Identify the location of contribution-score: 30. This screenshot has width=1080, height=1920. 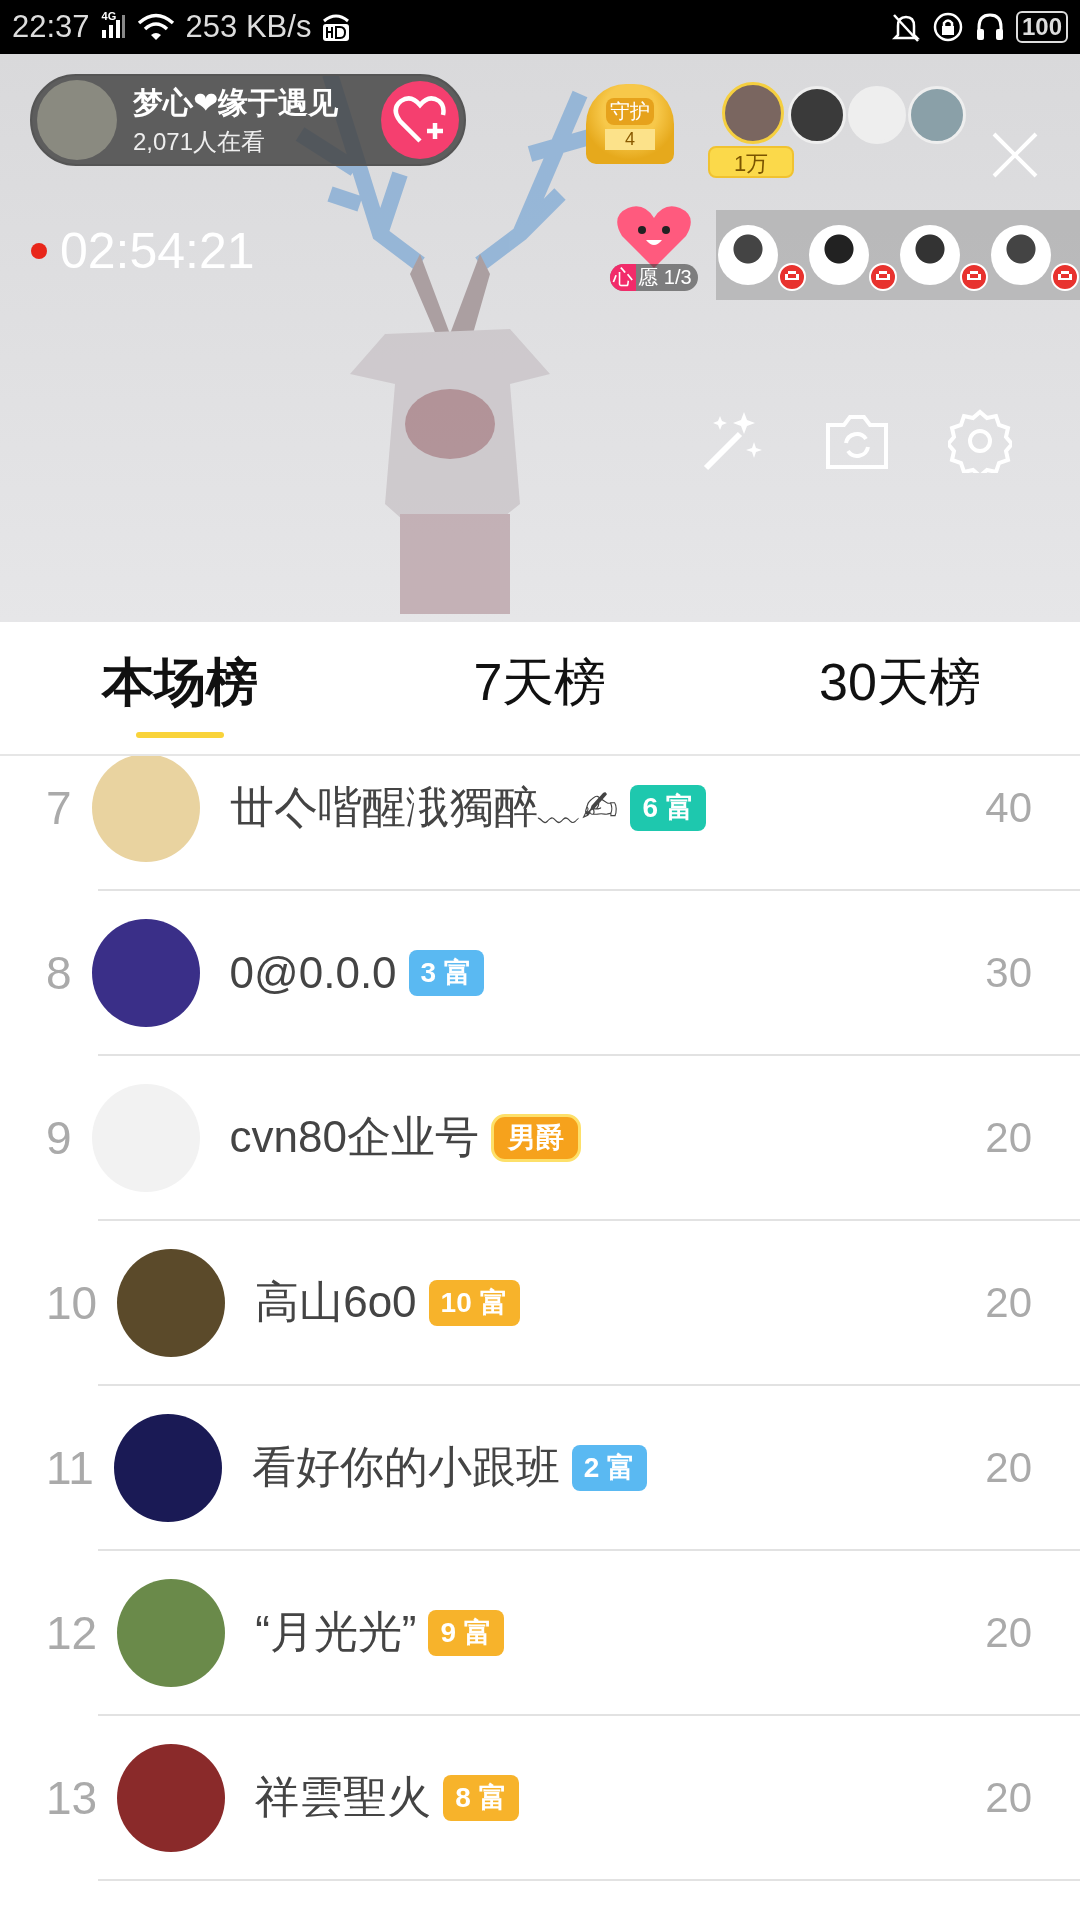
(1008, 972).